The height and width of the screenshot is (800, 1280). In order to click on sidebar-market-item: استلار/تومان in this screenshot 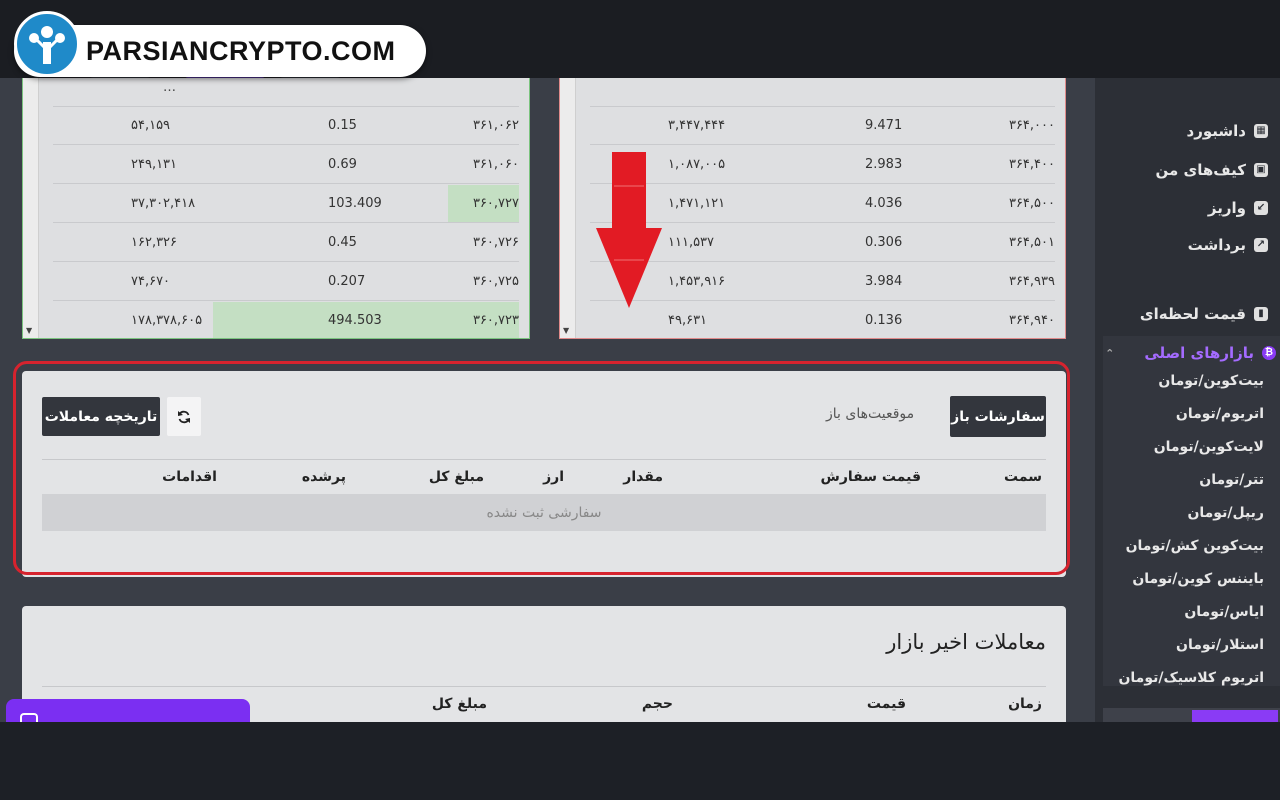, I will do `click(1220, 645)`.